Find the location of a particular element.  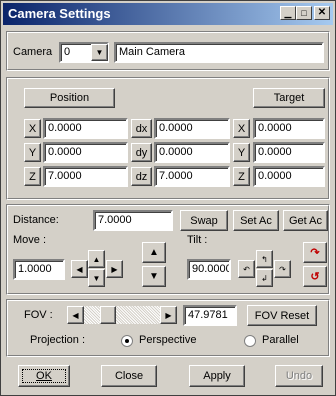

arrow-down-bar-icon: ▼ is located at coordinates (154, 276).